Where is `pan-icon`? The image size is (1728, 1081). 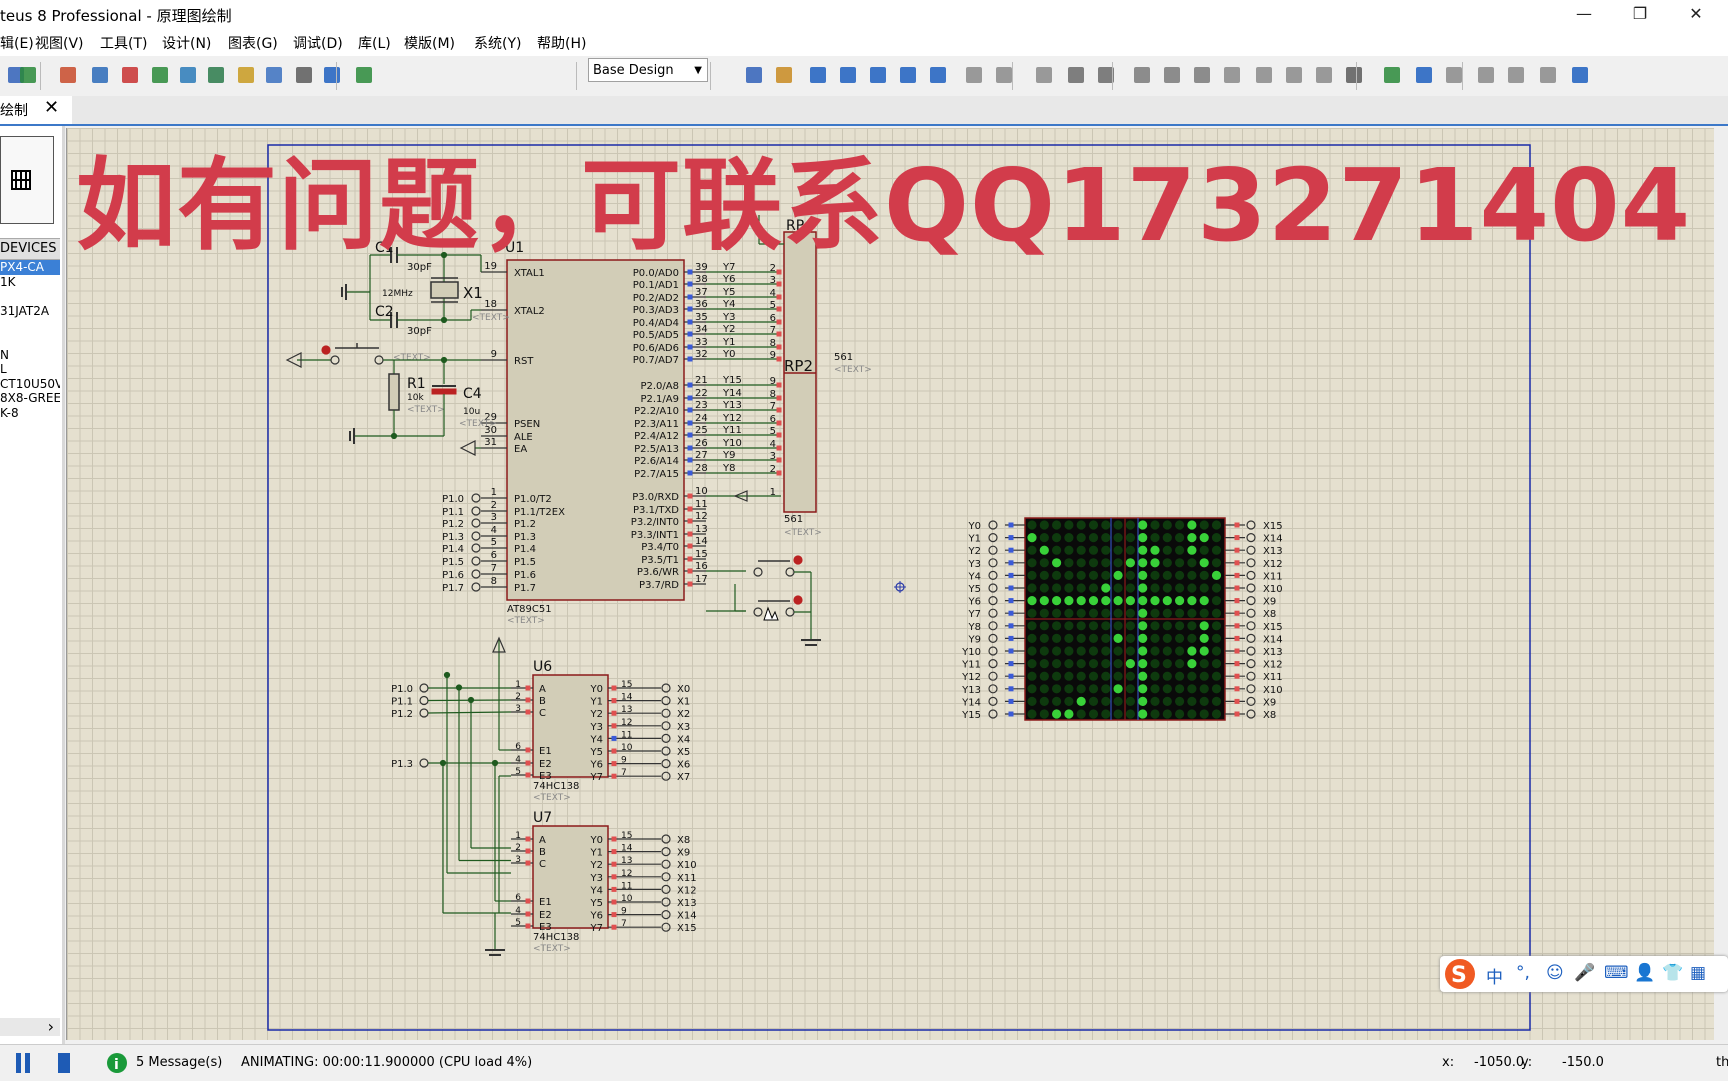
pan-icon is located at coordinates (818, 75).